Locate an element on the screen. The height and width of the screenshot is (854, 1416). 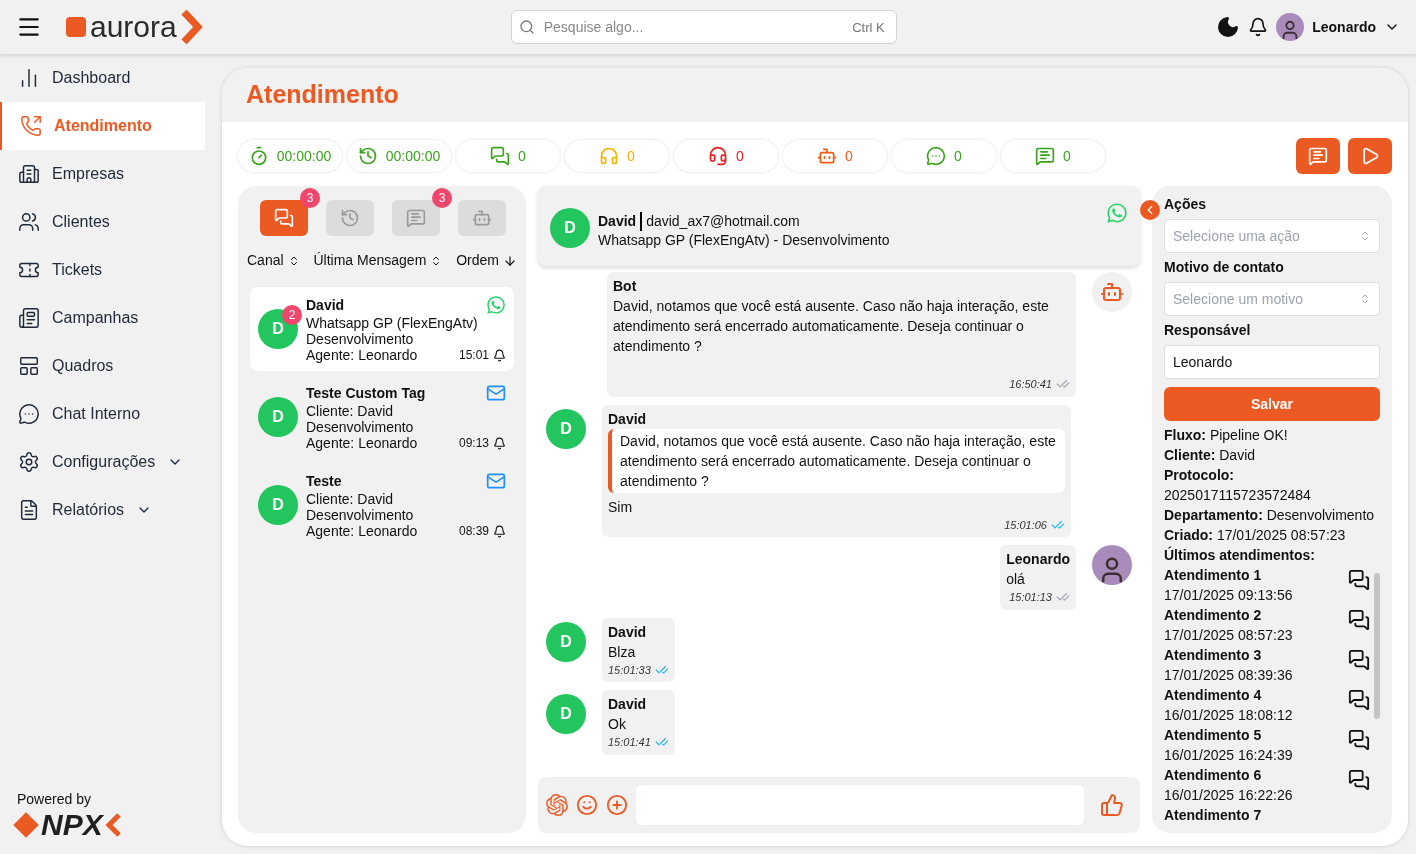
user-avatar is located at coordinates (1290, 27).